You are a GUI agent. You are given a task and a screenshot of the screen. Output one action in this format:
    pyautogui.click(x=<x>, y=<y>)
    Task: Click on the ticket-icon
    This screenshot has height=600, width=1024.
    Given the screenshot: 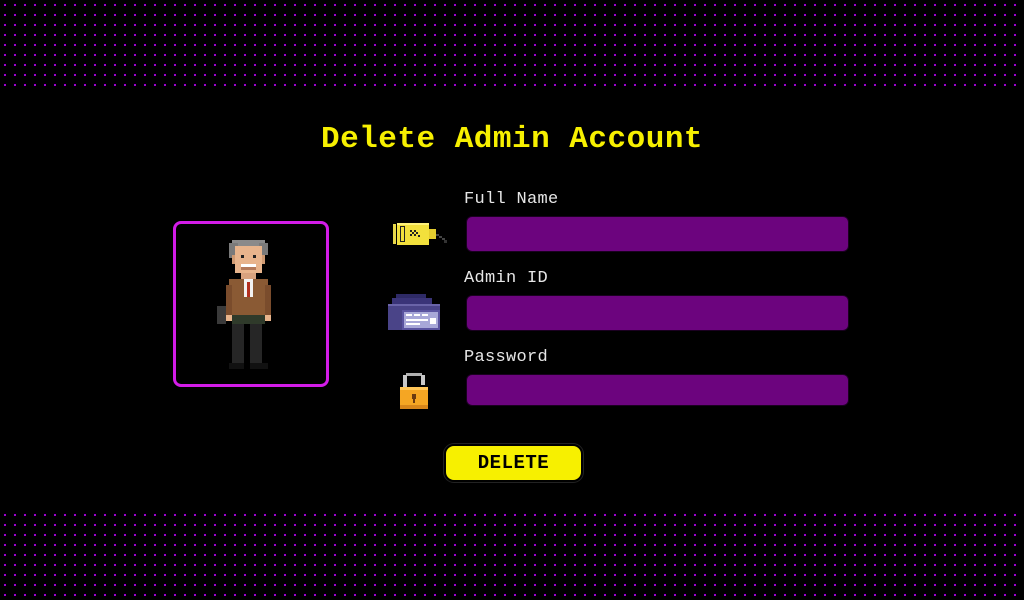 What is the action you would take?
    pyautogui.click(x=420, y=234)
    